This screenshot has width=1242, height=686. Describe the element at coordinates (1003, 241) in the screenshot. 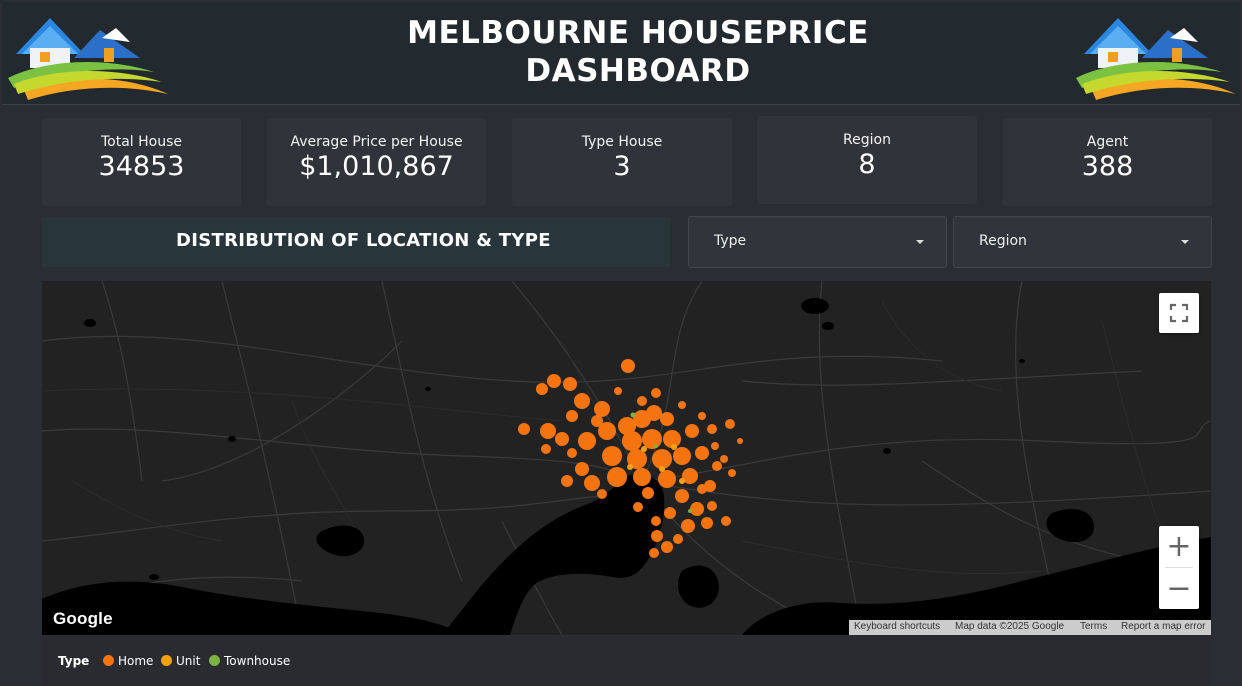

I see `dropdown-label: Region` at that location.